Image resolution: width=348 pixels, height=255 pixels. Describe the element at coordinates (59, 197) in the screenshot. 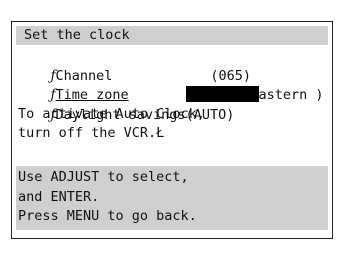

I see `help-line-2: and ENTER.` at that location.